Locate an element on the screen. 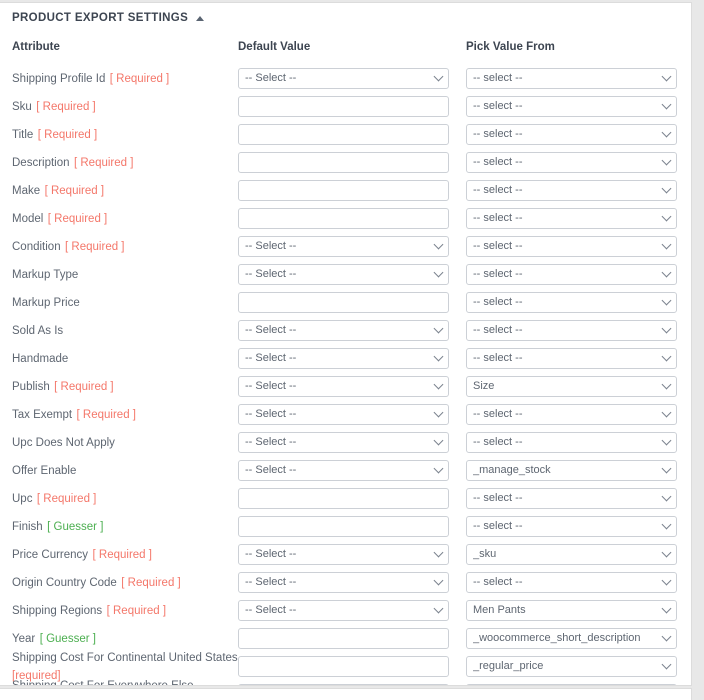 This screenshot has width=704, height=700. pick-value-from-origin-country-code-select: -- select -- is located at coordinates (571, 582).